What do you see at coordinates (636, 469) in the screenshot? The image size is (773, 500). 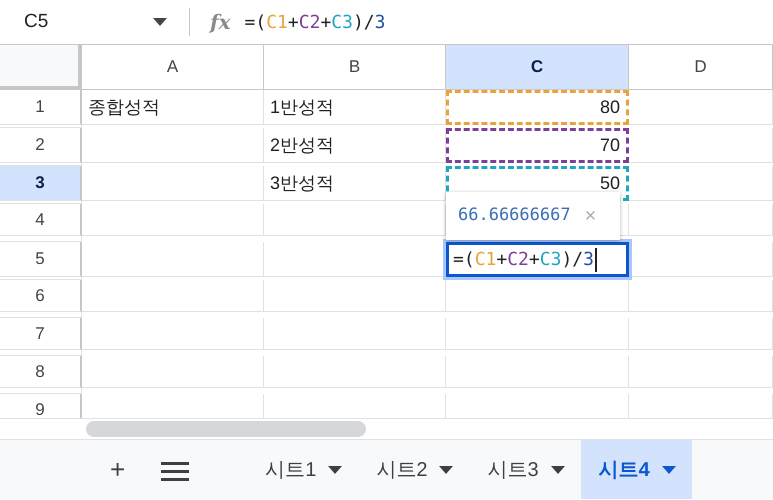 I see `sheet-tab: 시트4` at bounding box center [636, 469].